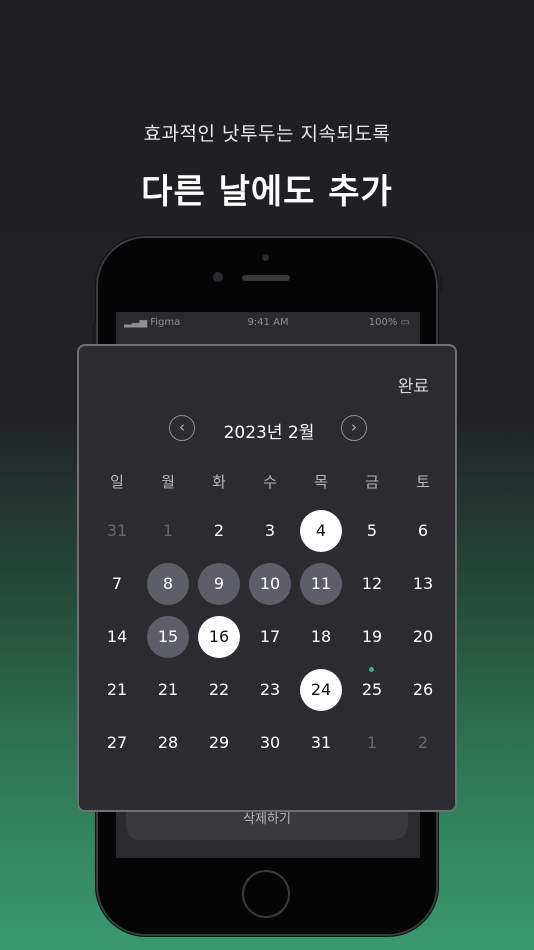  Describe the element at coordinates (270, 531) in the screenshot. I see `day-cell: 3` at that location.